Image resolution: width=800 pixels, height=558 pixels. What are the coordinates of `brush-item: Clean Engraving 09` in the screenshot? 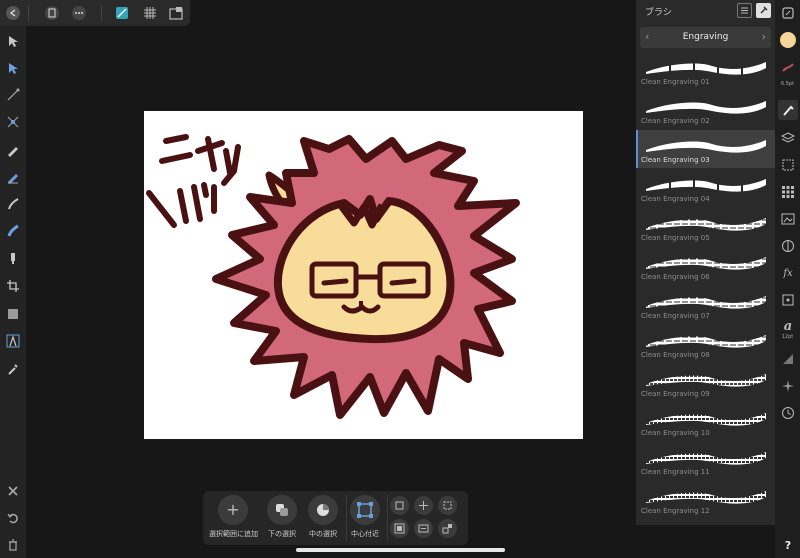 It's located at (705, 383).